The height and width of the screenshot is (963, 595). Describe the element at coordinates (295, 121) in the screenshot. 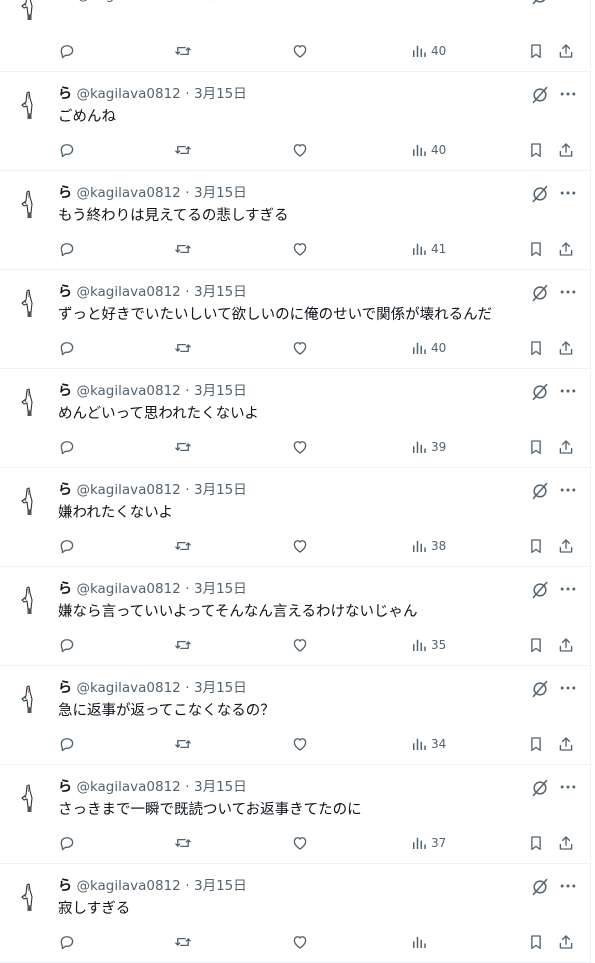

I see `tweet: ら @kagilava0812 · 3月15日 ごめんね 40` at that location.